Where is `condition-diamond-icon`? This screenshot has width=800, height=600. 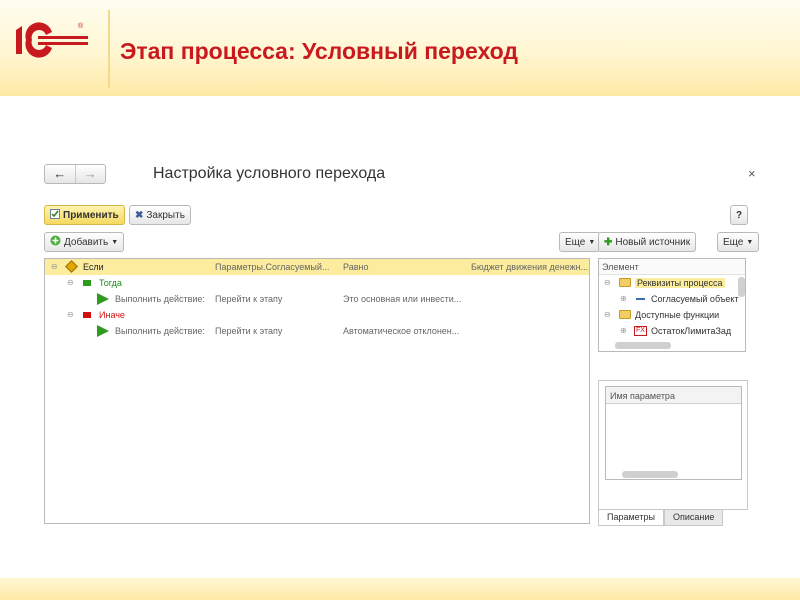 condition-diamond-icon is located at coordinates (71, 266).